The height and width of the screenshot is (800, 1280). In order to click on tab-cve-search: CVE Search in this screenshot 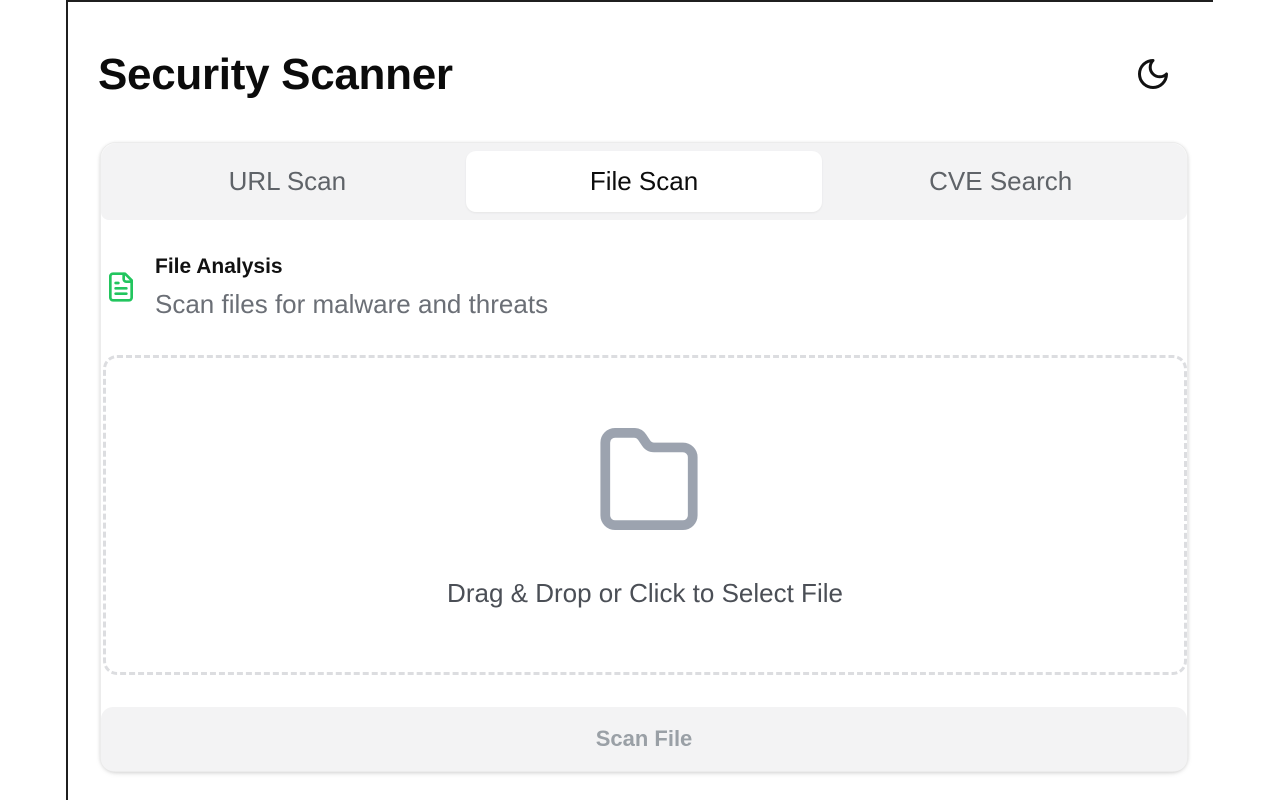, I will do `click(1000, 181)`.